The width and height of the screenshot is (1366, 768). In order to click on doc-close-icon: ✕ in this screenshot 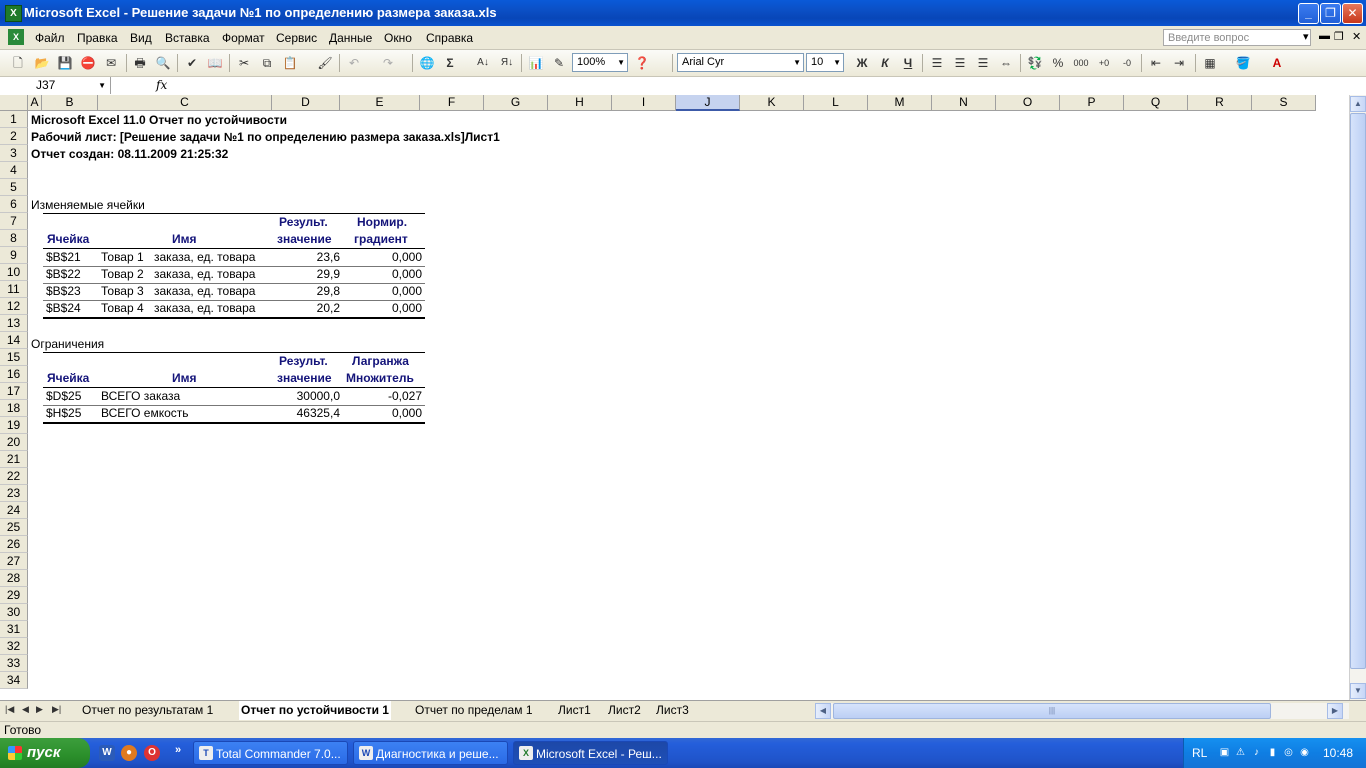, I will do `click(1356, 36)`.